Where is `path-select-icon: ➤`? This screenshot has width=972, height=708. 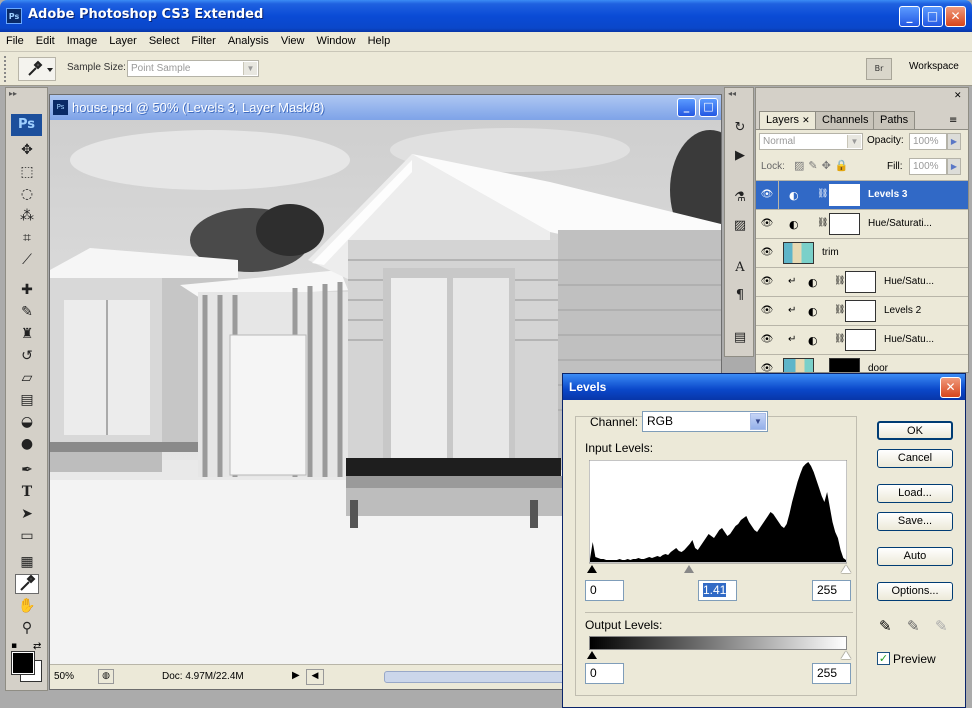 path-select-icon: ➤ is located at coordinates (27, 514).